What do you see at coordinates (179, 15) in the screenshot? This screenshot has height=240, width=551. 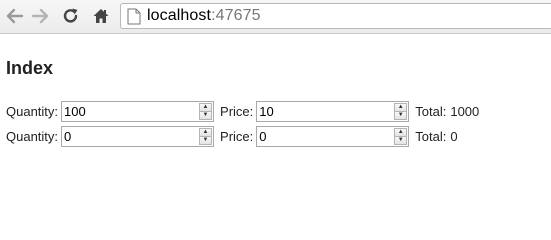 I see `url-host: localhost` at bounding box center [179, 15].